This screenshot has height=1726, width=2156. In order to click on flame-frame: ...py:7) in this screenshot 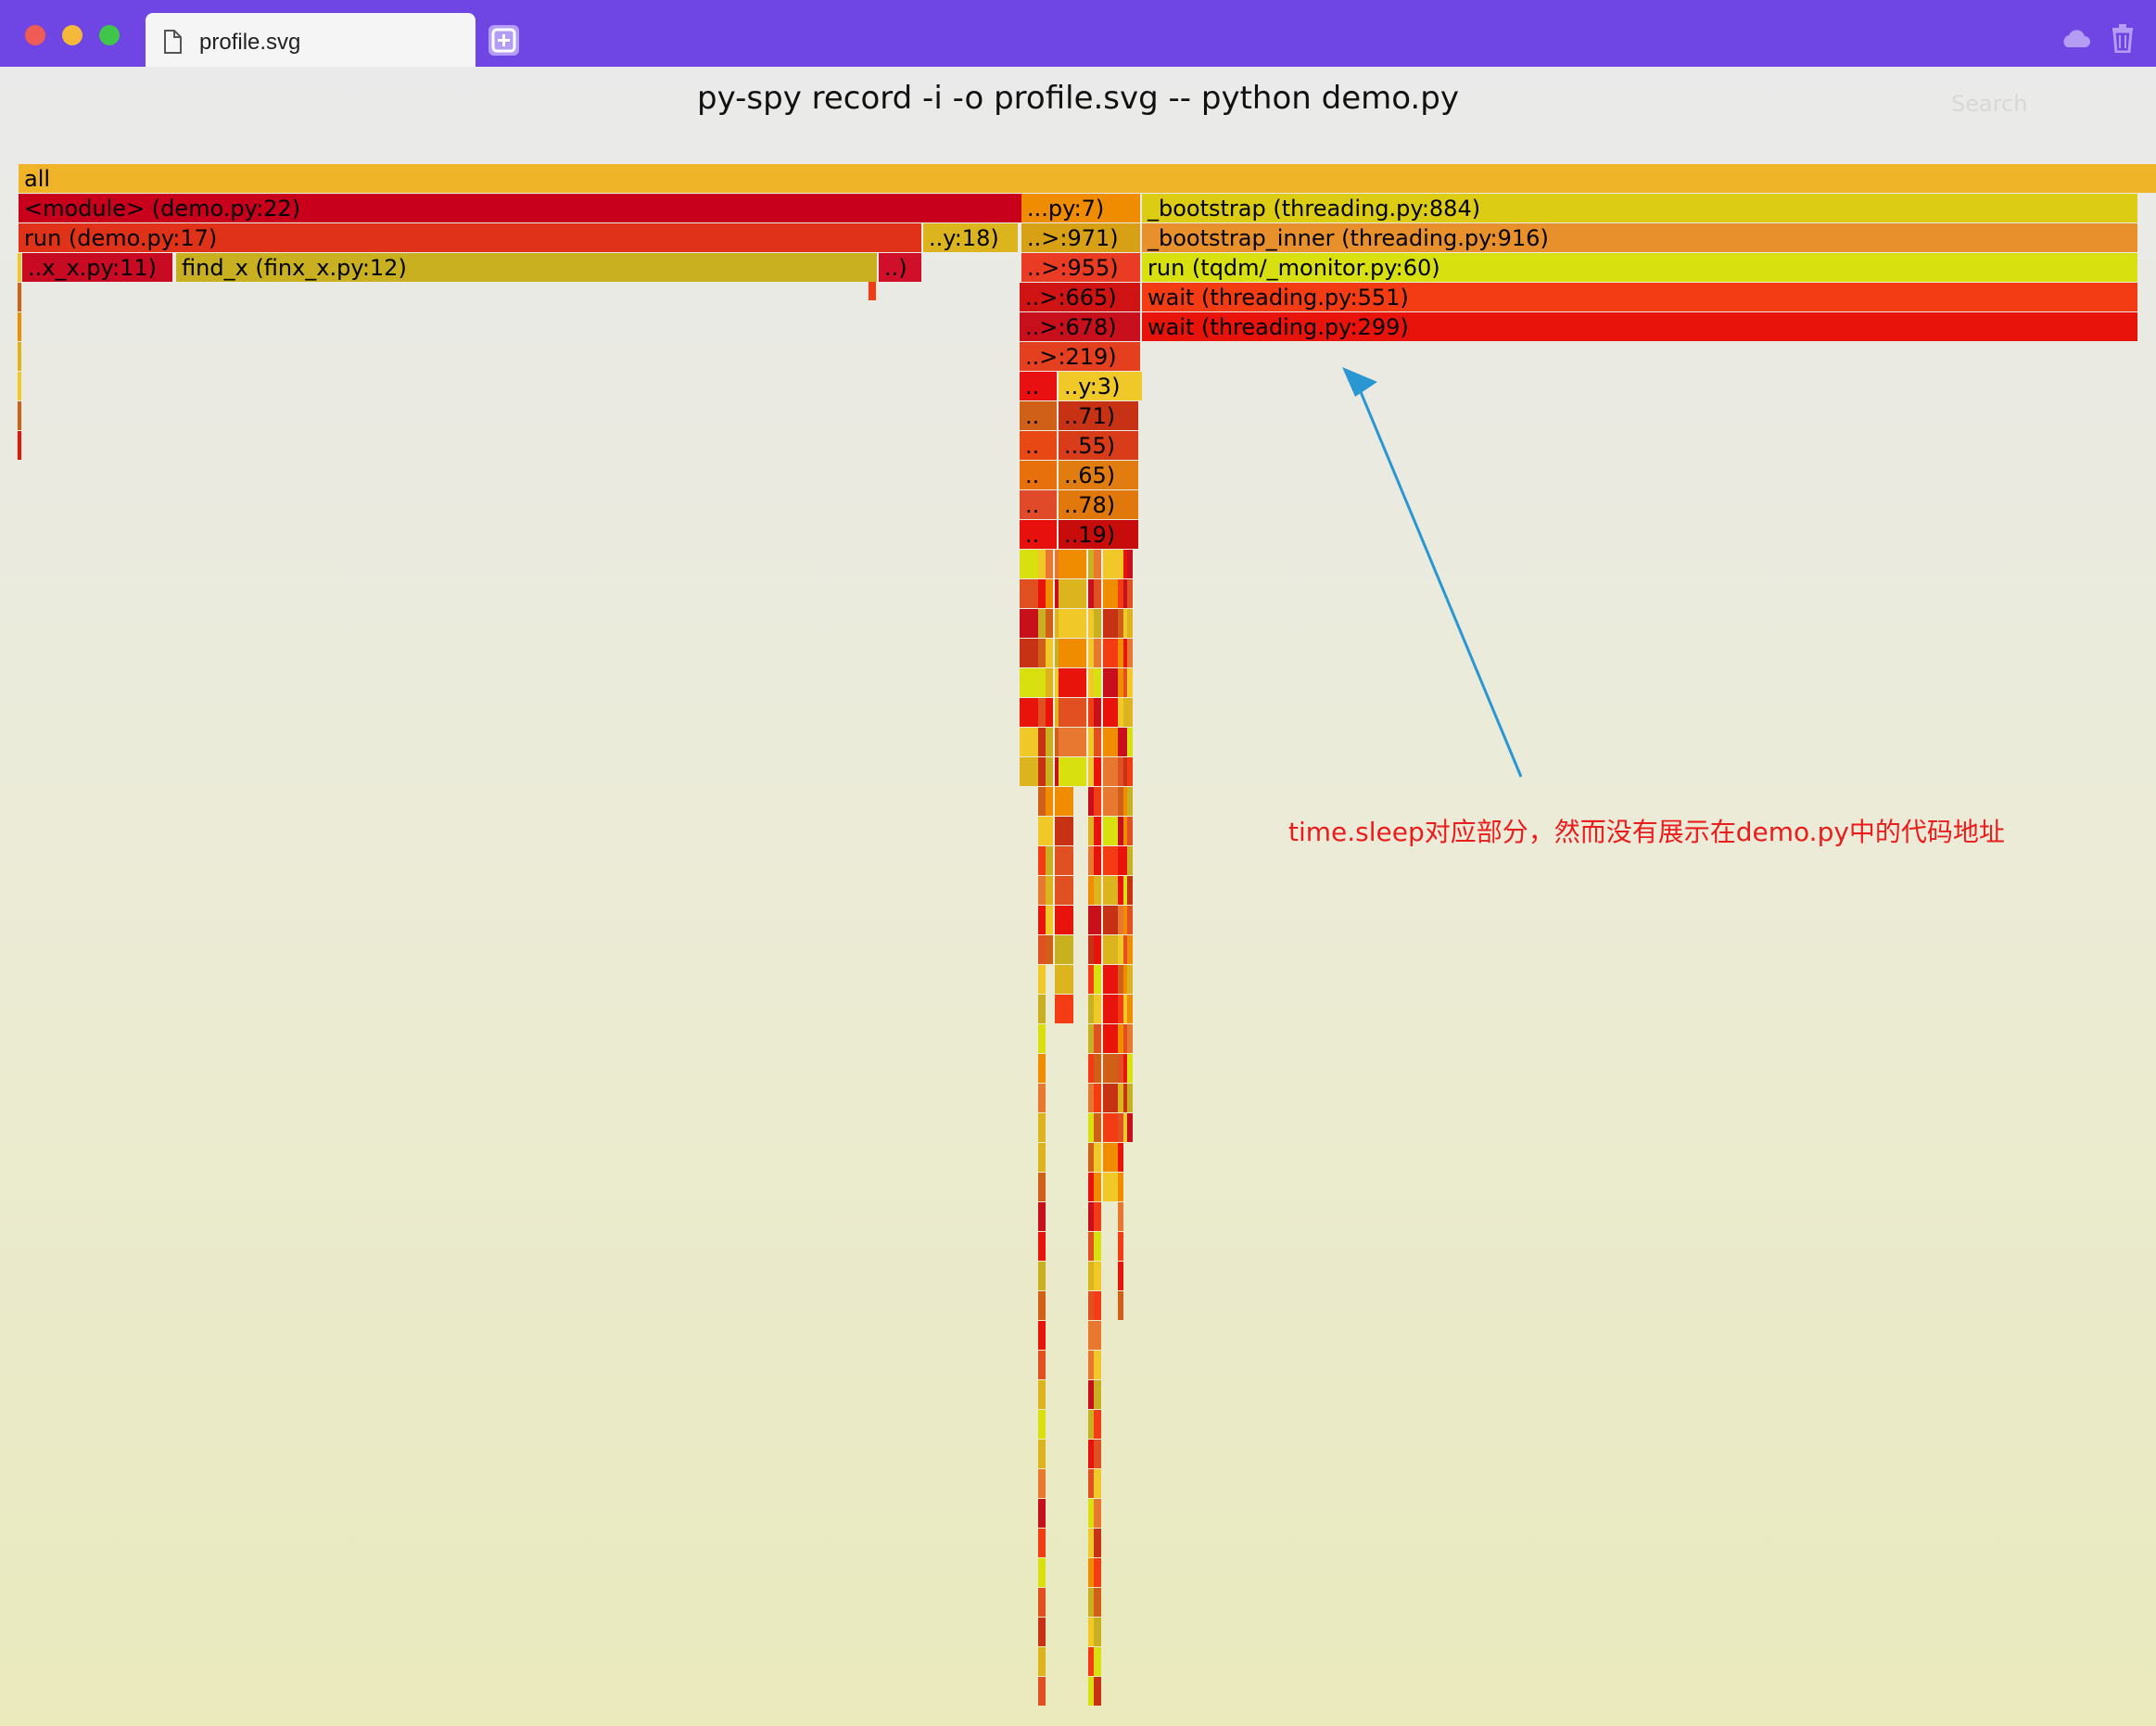, I will do `click(1080, 208)`.